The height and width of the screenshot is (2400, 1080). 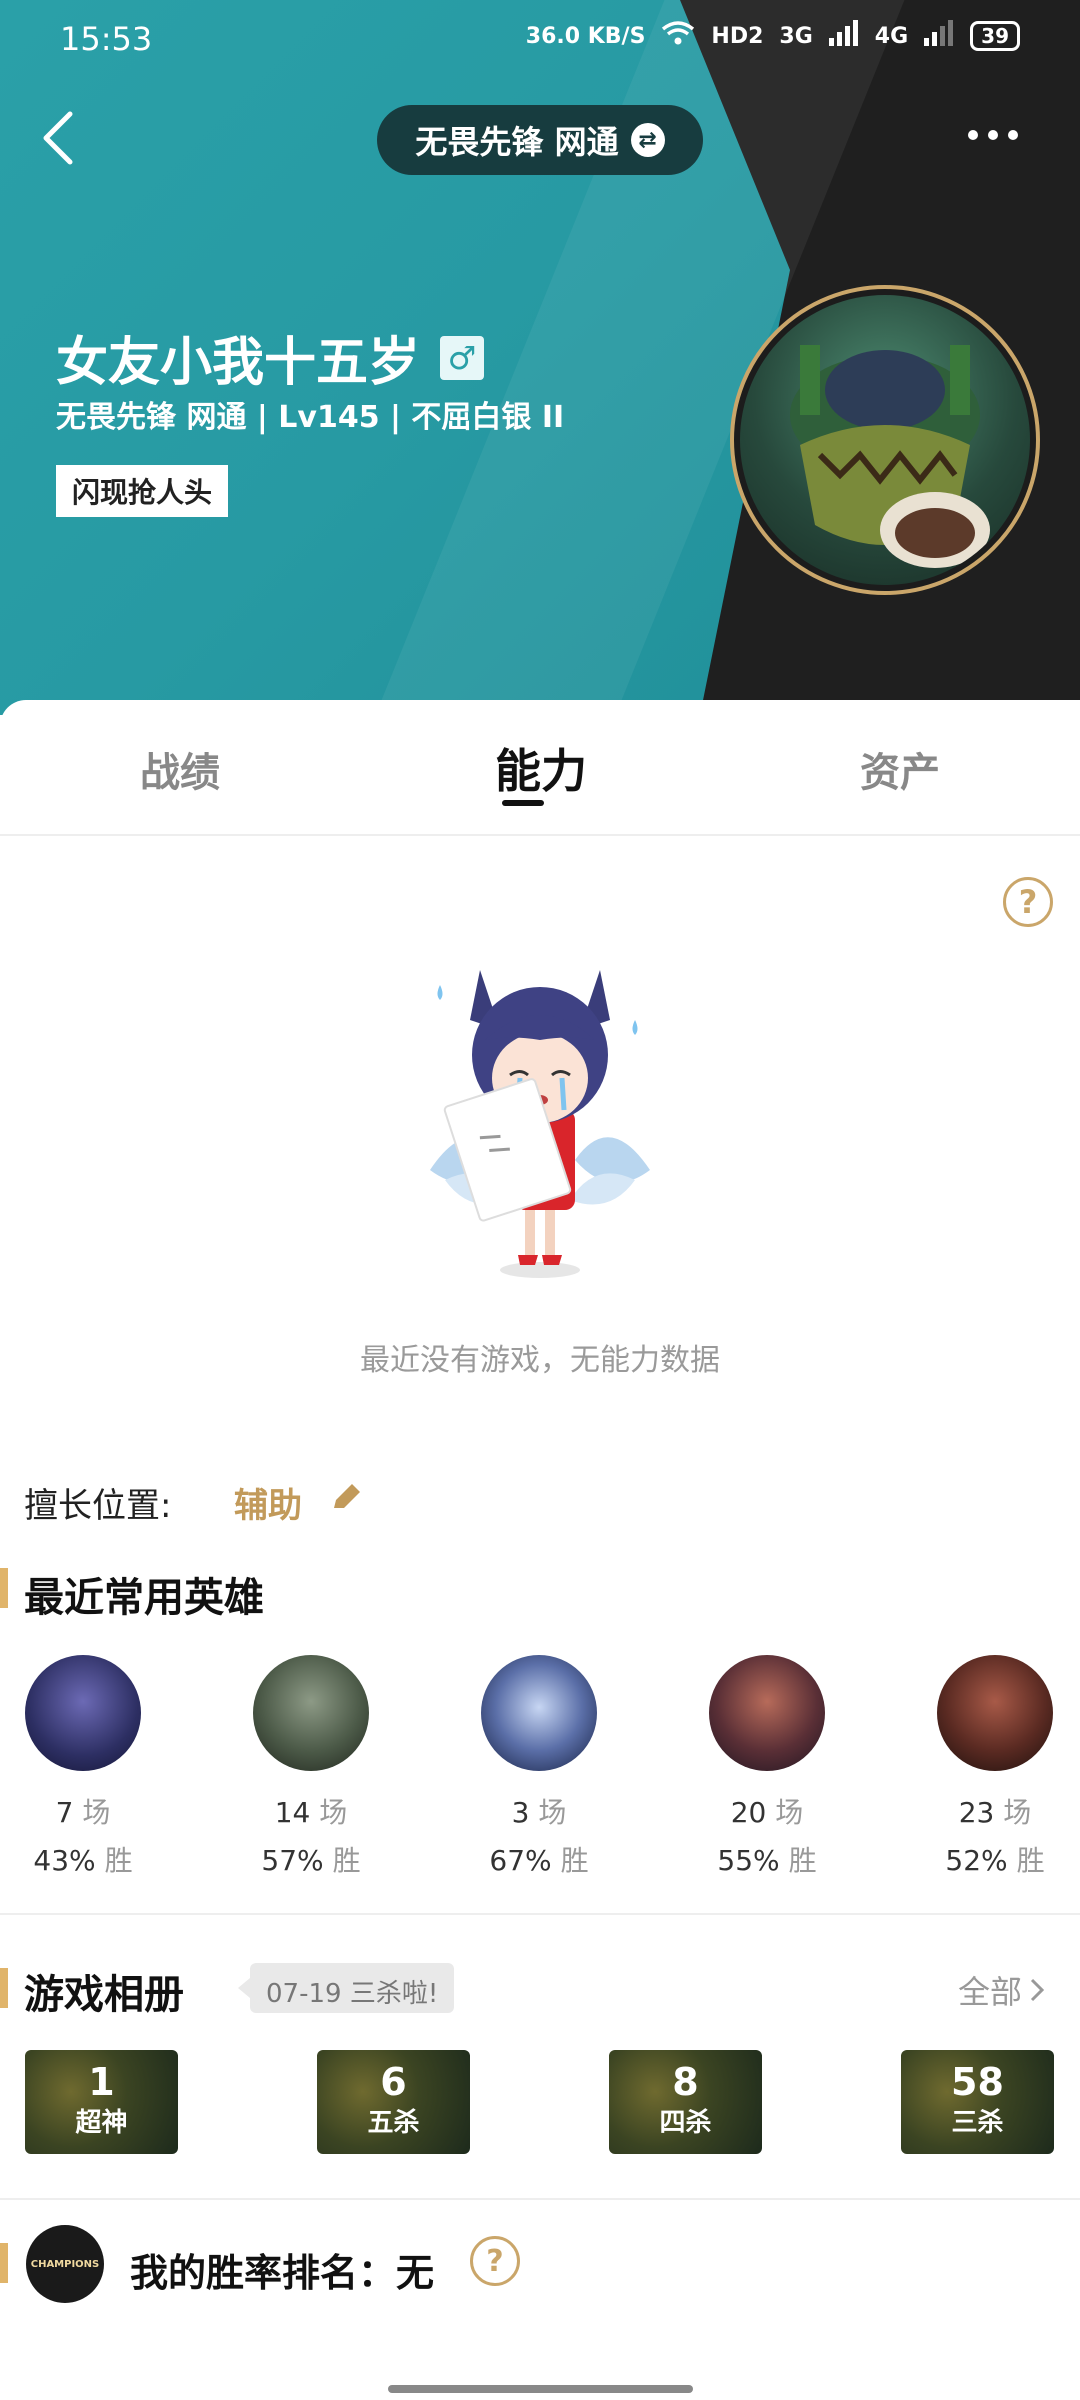 I want to click on position-label: 擅长位置:, so click(x=98, y=1506).